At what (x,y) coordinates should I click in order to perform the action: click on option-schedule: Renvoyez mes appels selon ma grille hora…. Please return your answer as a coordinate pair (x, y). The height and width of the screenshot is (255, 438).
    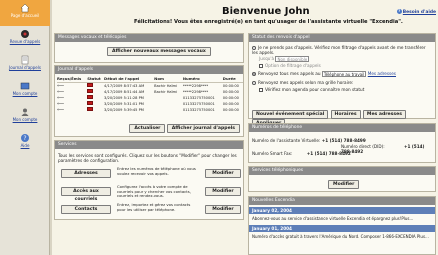
    Looking at the image, I should click on (302, 82).